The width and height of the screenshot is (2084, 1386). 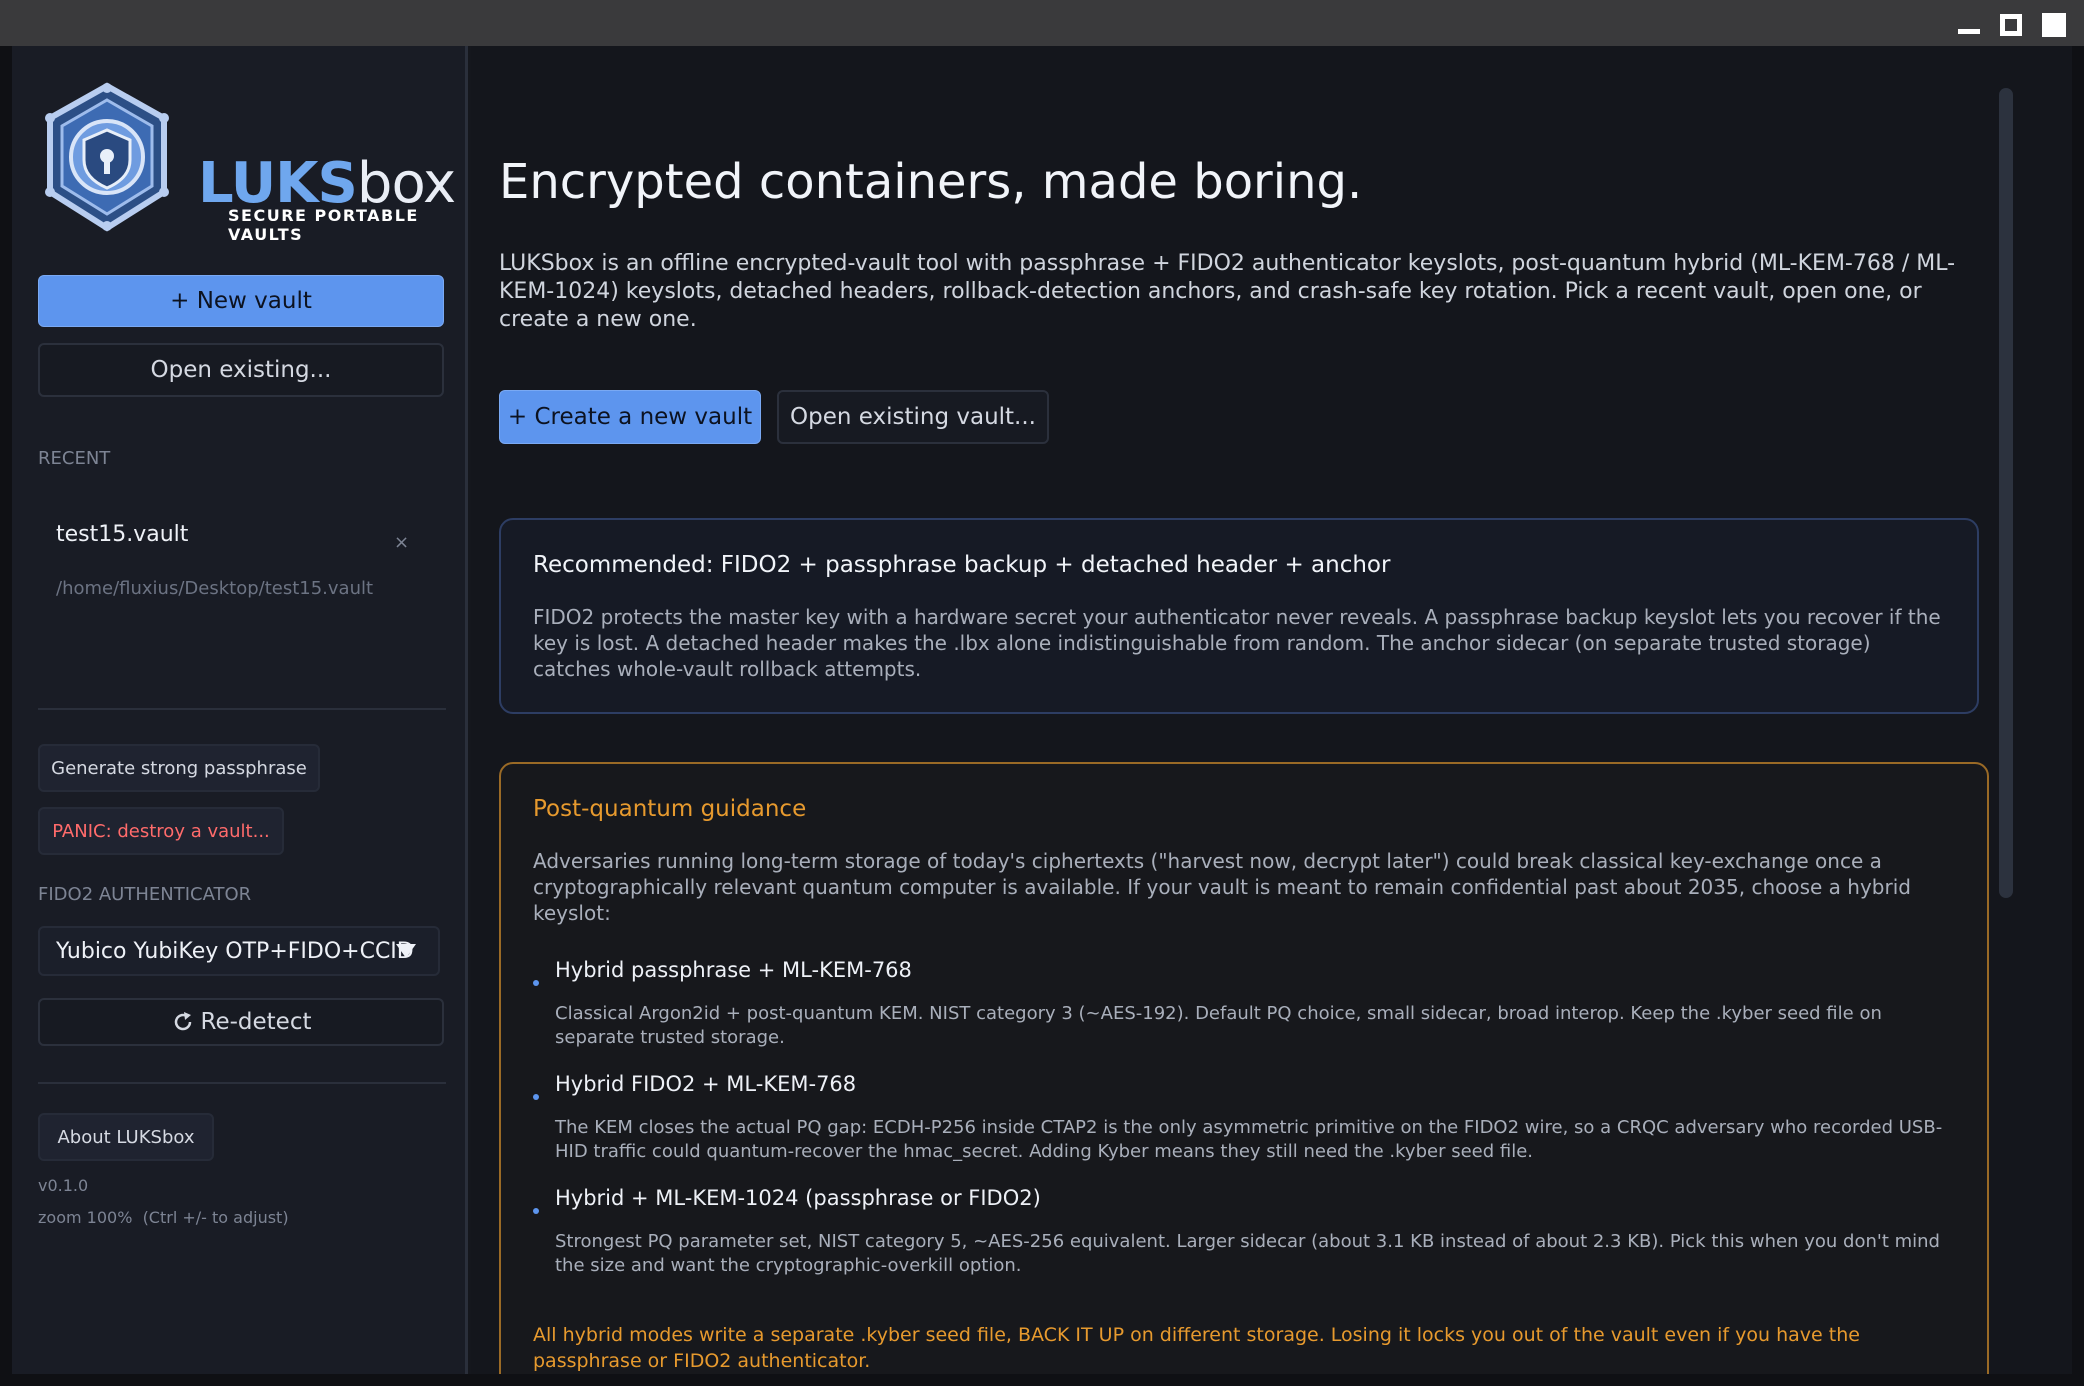 I want to click on fido2-header: FIDO2 AUTHENTICATOR, so click(x=145, y=894).